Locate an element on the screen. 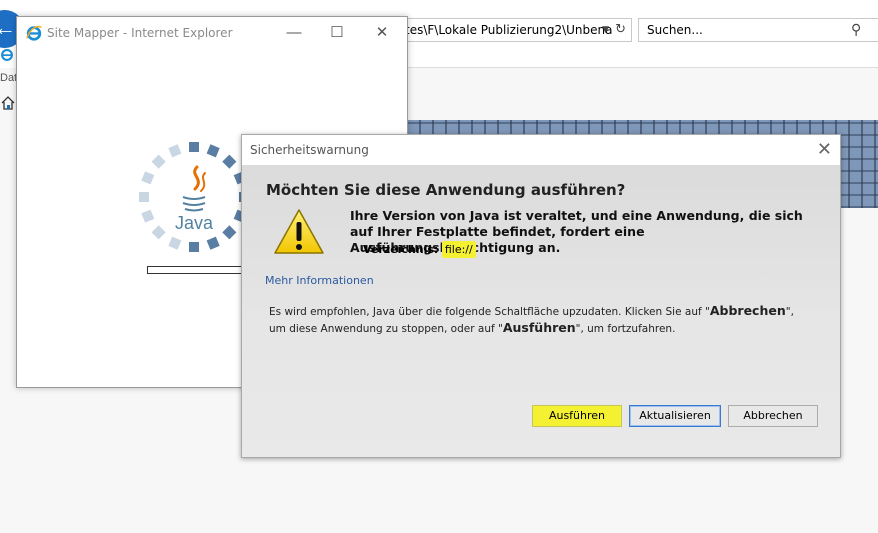 The image size is (878, 533). back-arrow-icon: ← is located at coordinates (8, 27).